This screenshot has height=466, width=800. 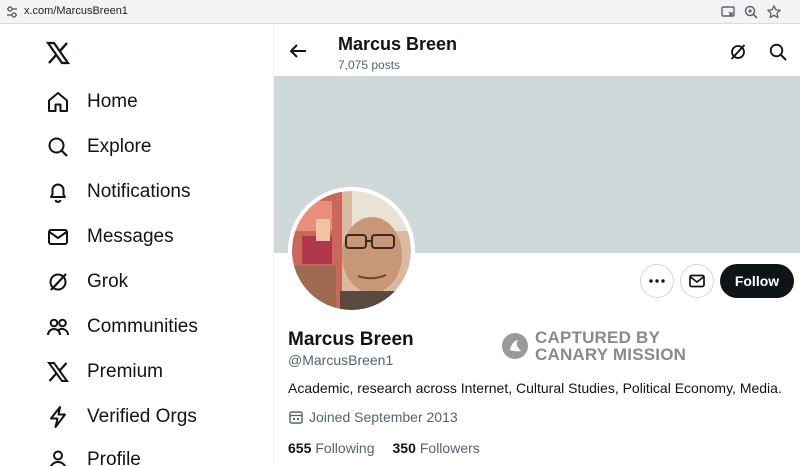 I want to click on header-post-count: 7,075 posts, so click(x=369, y=65).